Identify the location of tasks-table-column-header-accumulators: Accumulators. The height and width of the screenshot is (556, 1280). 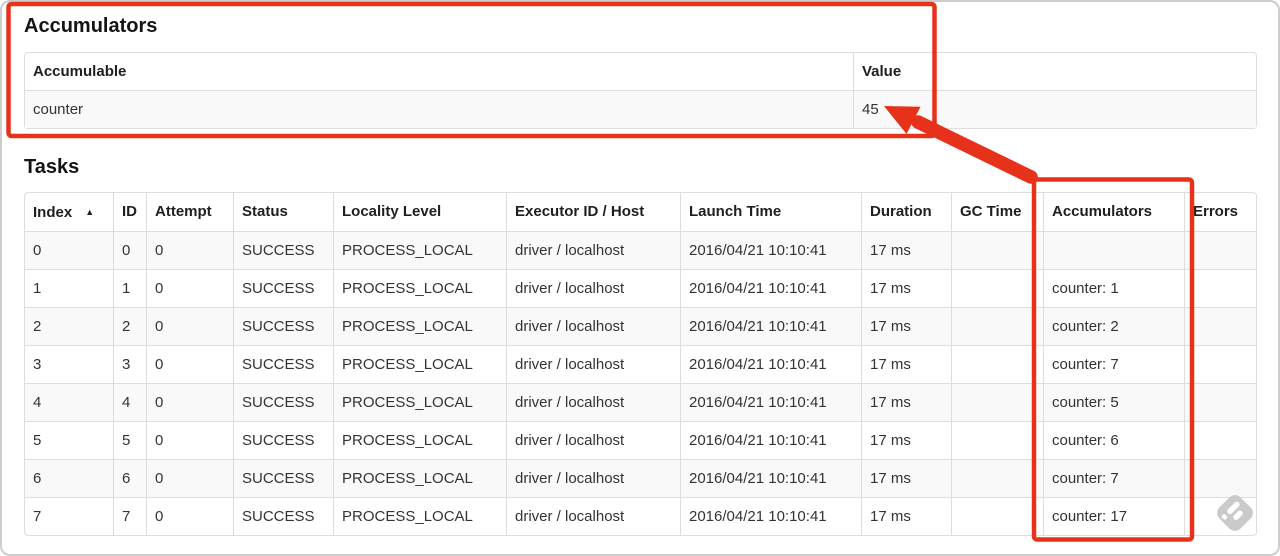
(1113, 212).